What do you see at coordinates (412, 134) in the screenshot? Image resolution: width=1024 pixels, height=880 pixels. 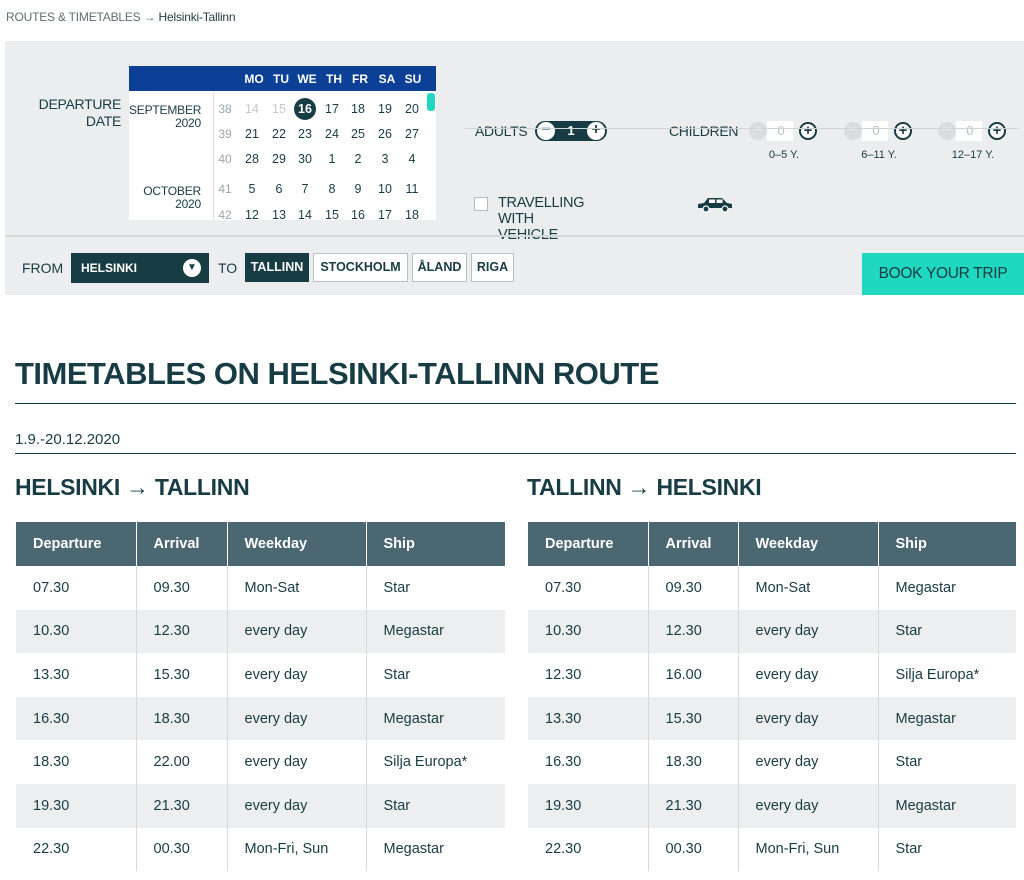 I see `calendar-day: 27` at bounding box center [412, 134].